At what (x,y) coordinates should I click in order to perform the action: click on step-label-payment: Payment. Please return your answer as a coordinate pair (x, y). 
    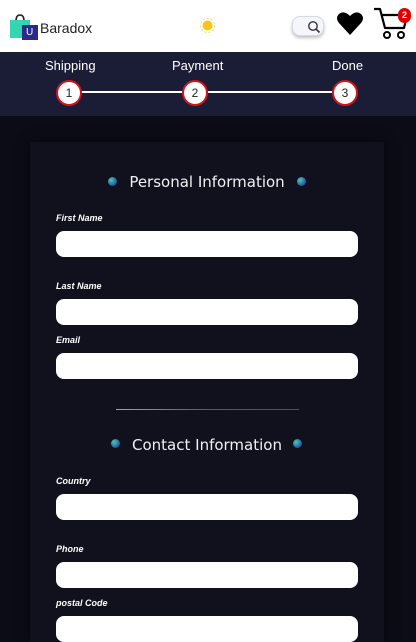
    Looking at the image, I should click on (198, 65).